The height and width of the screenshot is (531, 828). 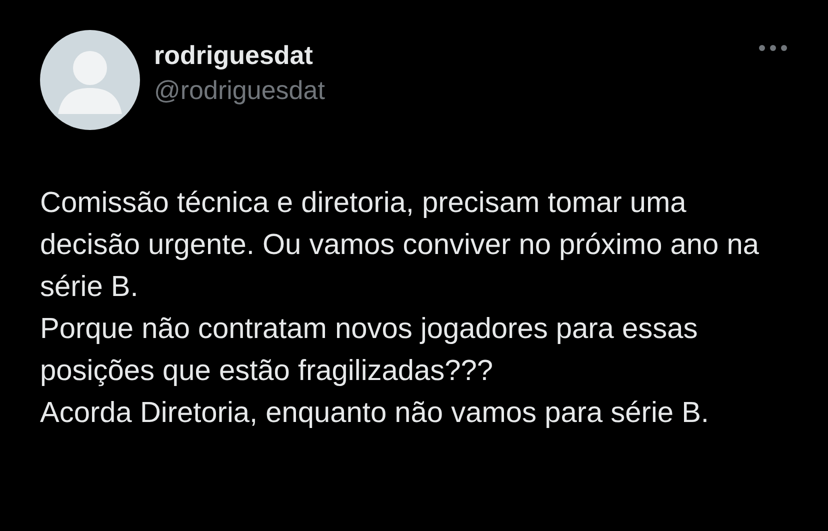 I want to click on author-handle: @rodriguesdat, so click(x=240, y=90).